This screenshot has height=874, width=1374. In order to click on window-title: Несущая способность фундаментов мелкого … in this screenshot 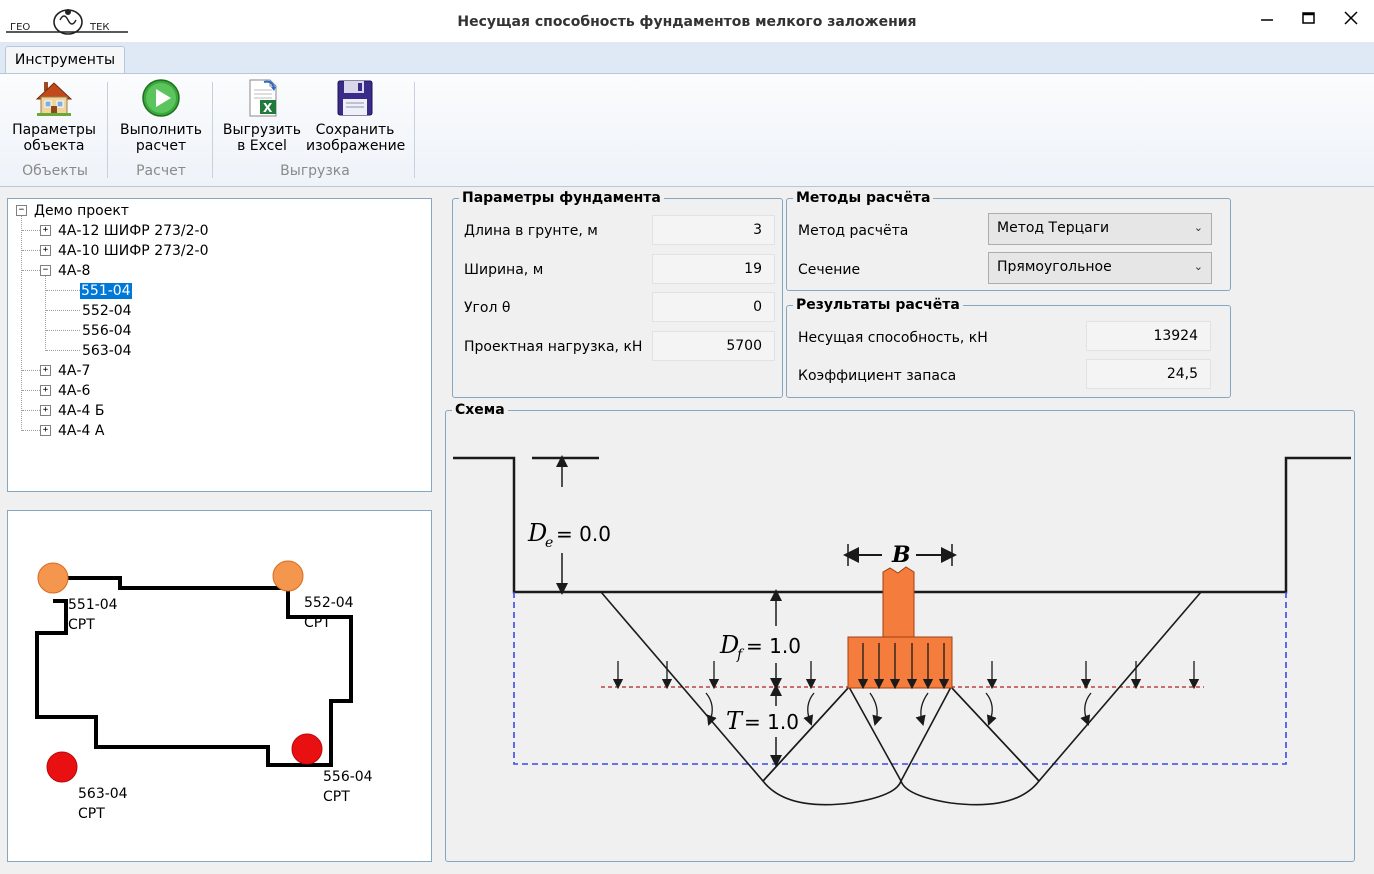, I will do `click(687, 22)`.